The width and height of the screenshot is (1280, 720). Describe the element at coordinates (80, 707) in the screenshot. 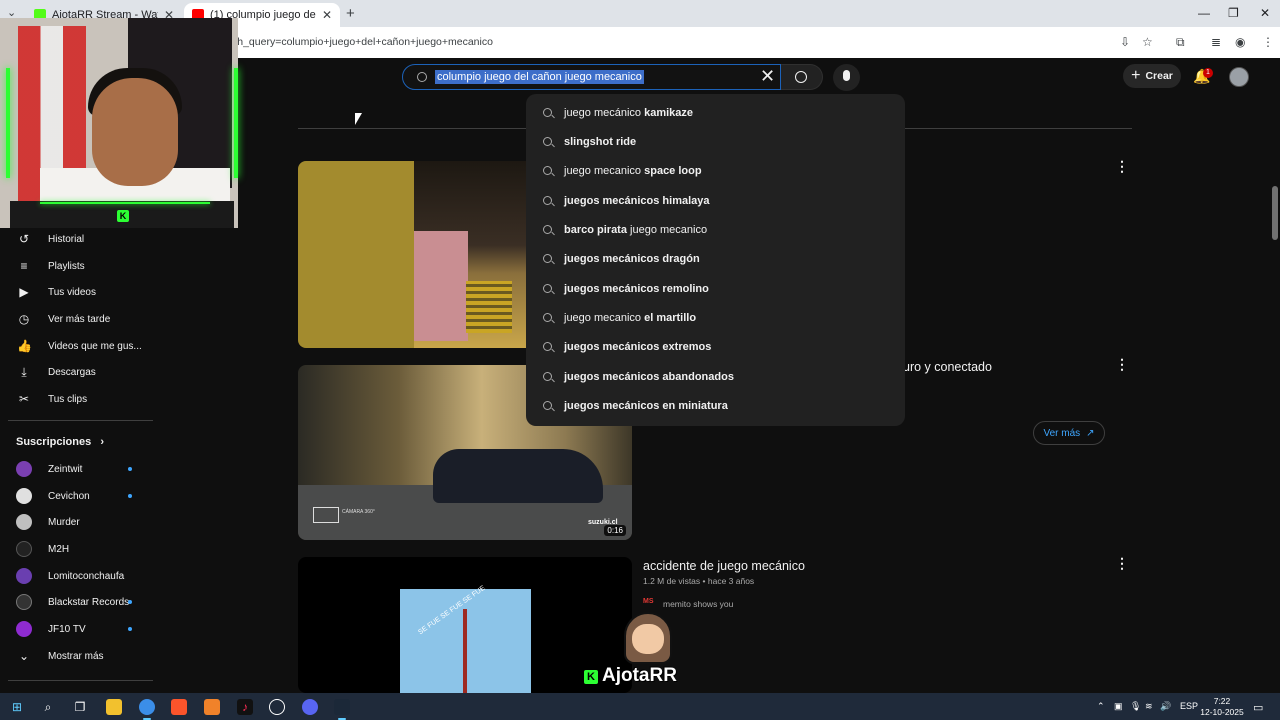

I see `task-view-icon: ❐` at that location.